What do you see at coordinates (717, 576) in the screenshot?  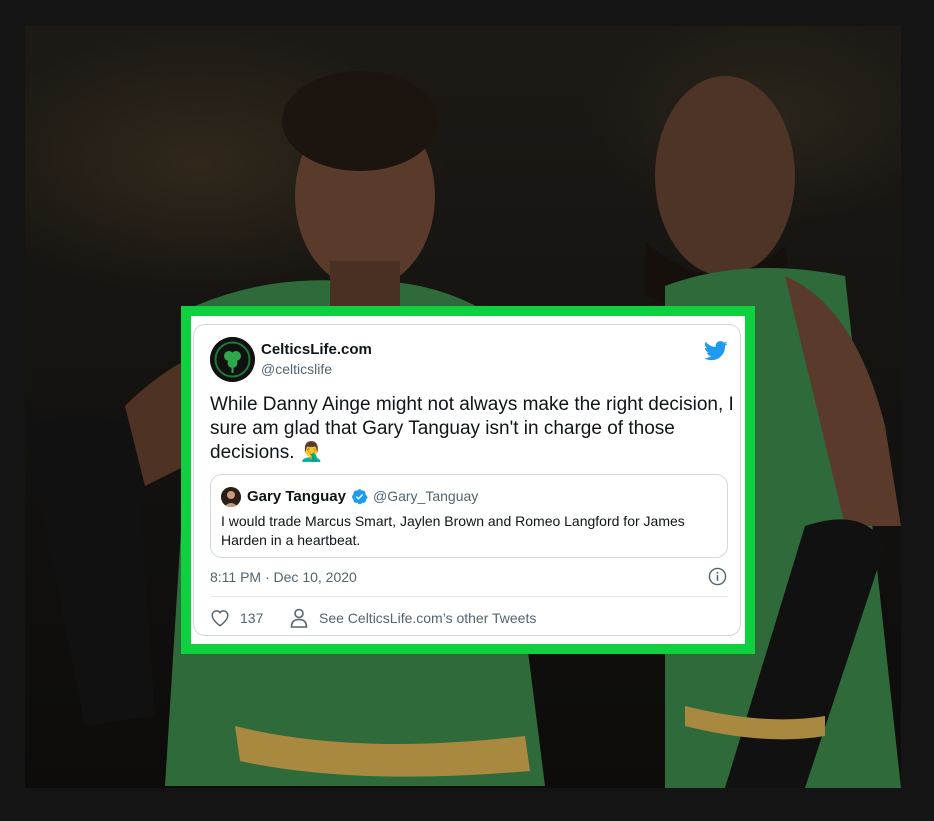 I see `info-icon` at bounding box center [717, 576].